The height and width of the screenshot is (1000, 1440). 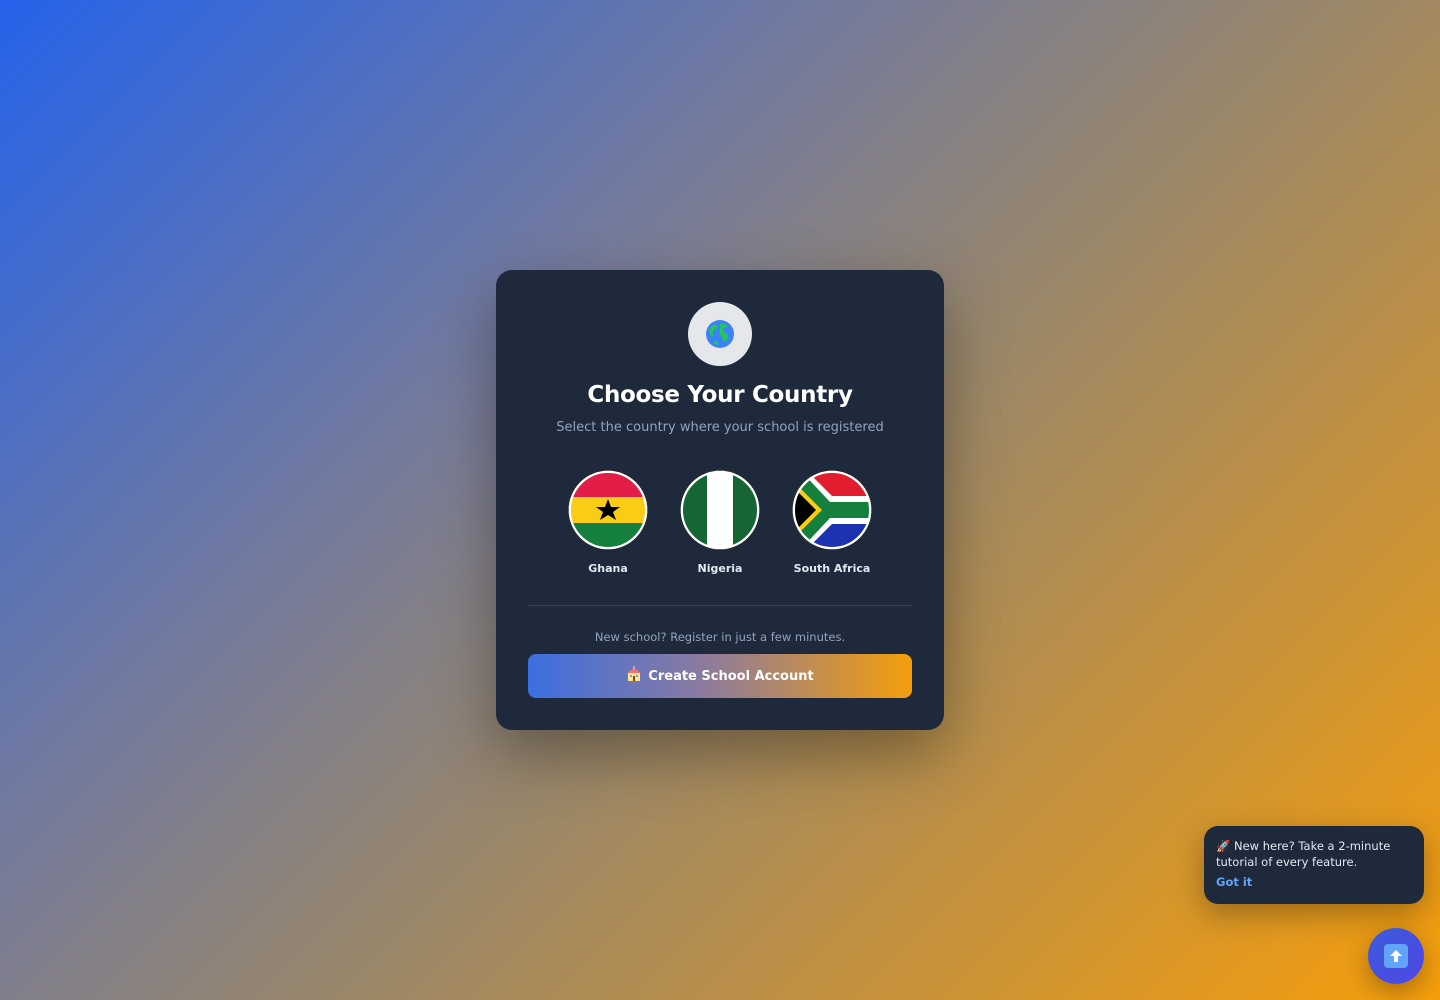 I want to click on south-africa-flag-icon, so click(x=832, y=510).